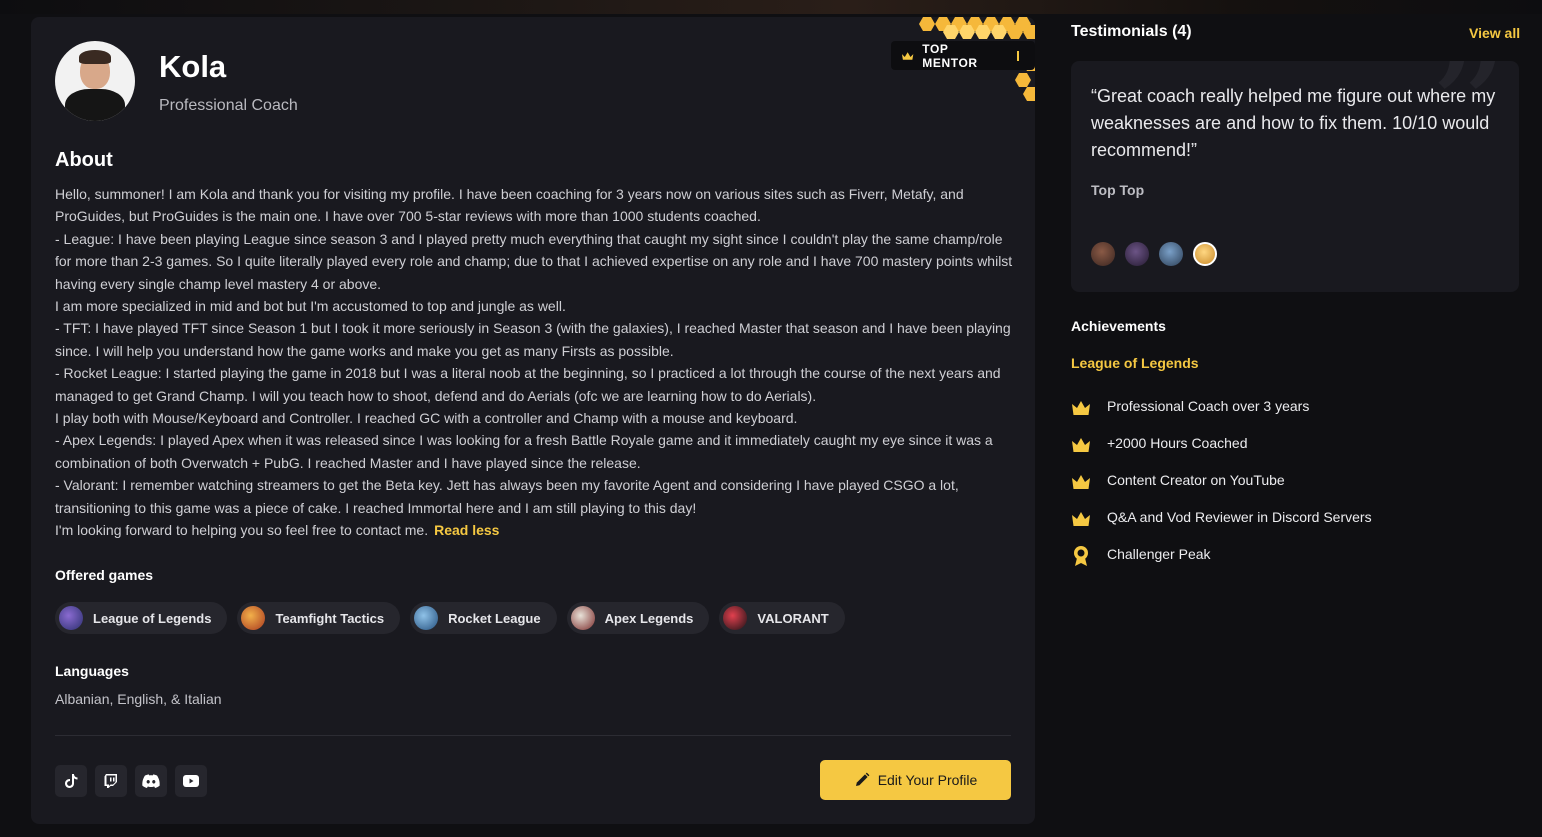  Describe the element at coordinates (1177, 443) in the screenshot. I see `achievement-label: +2000 Hours Coached` at that location.